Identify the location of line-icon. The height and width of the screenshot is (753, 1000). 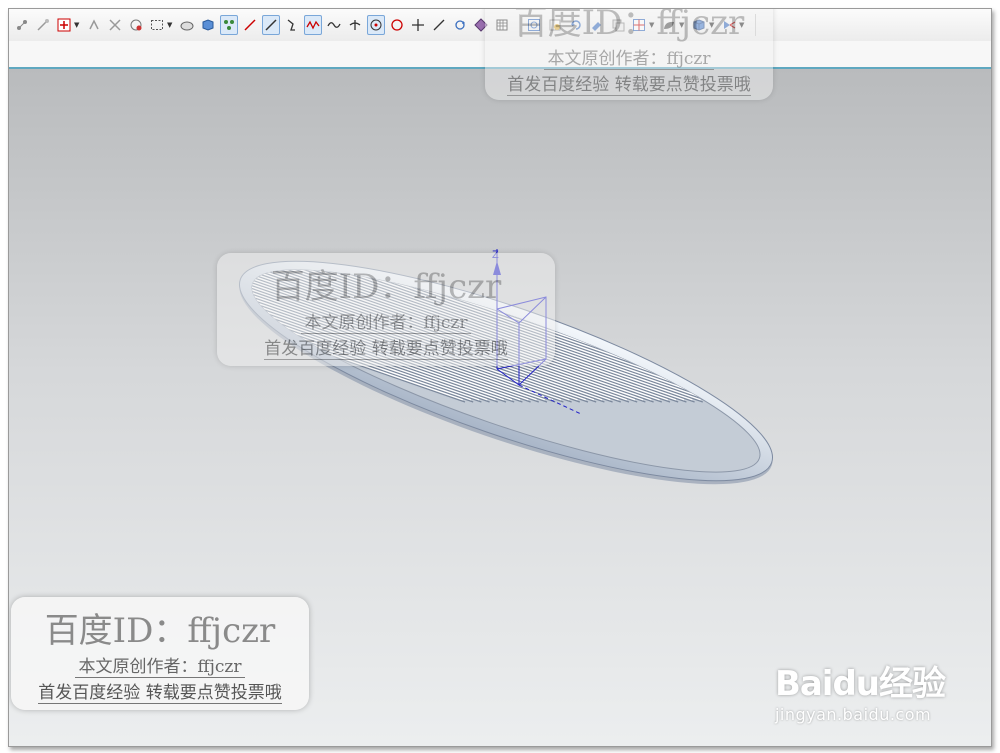
(250, 25).